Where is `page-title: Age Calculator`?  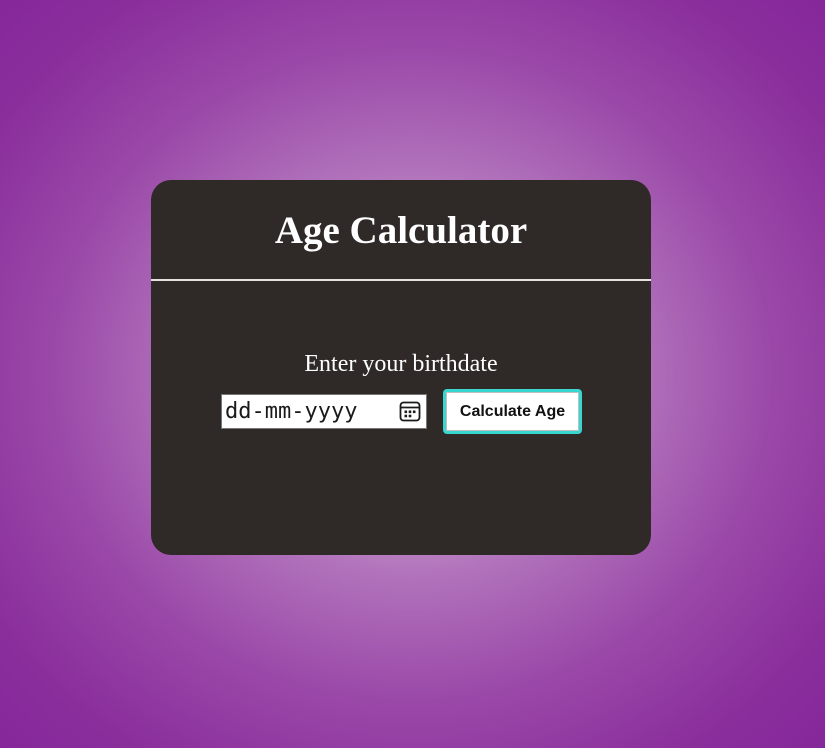 page-title: Age Calculator is located at coordinates (401, 230).